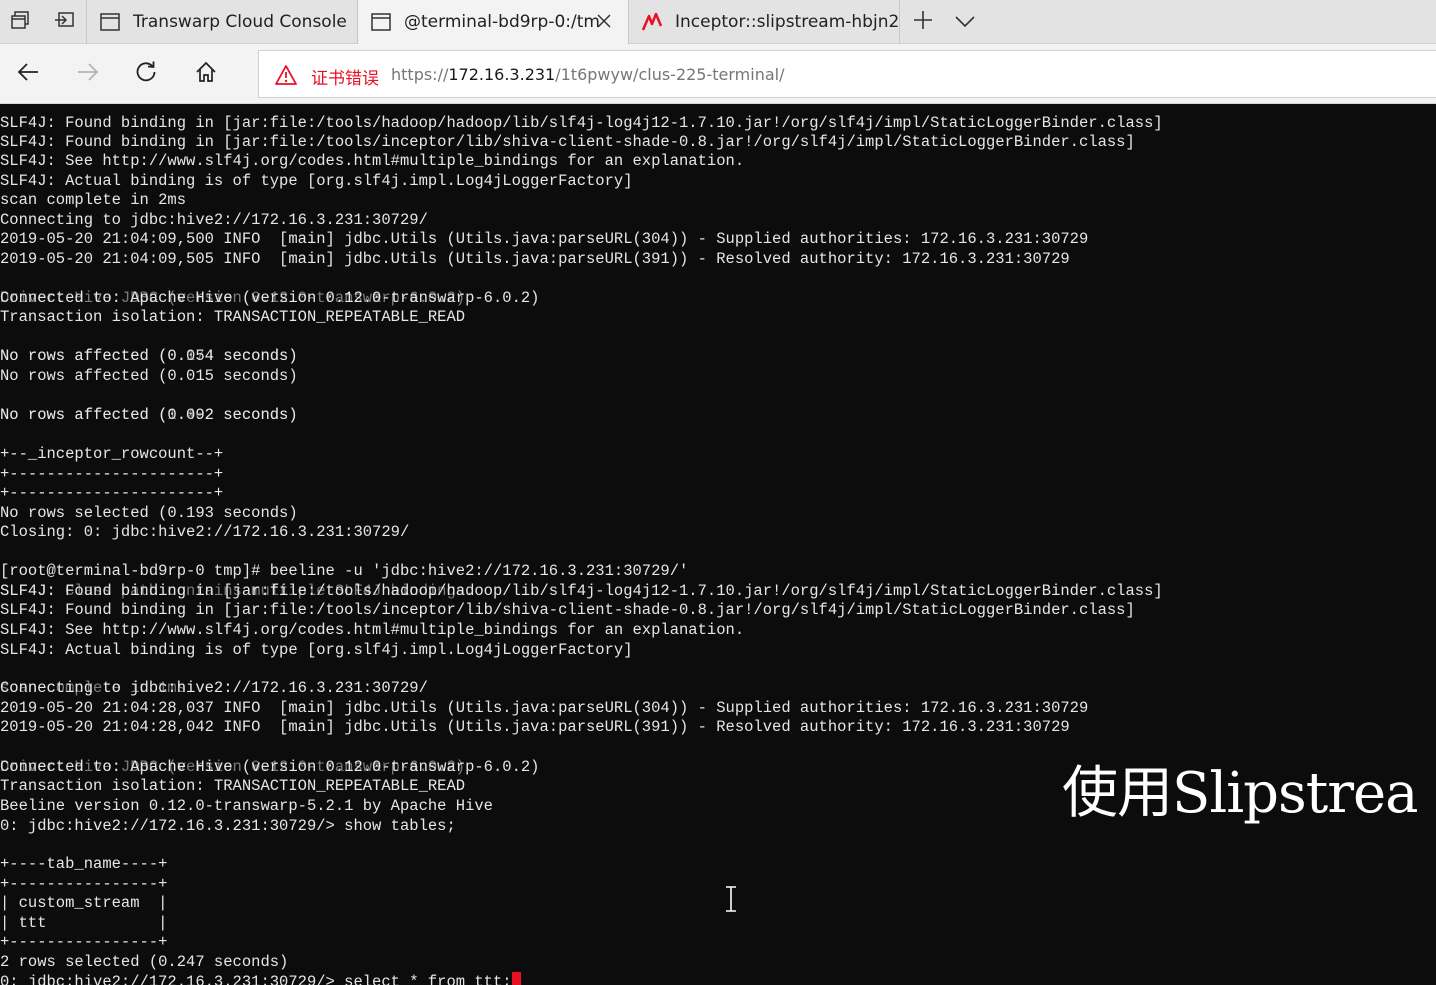  Describe the element at coordinates (93, 200) in the screenshot. I see `terminal-line: scan complete in 2ms` at that location.